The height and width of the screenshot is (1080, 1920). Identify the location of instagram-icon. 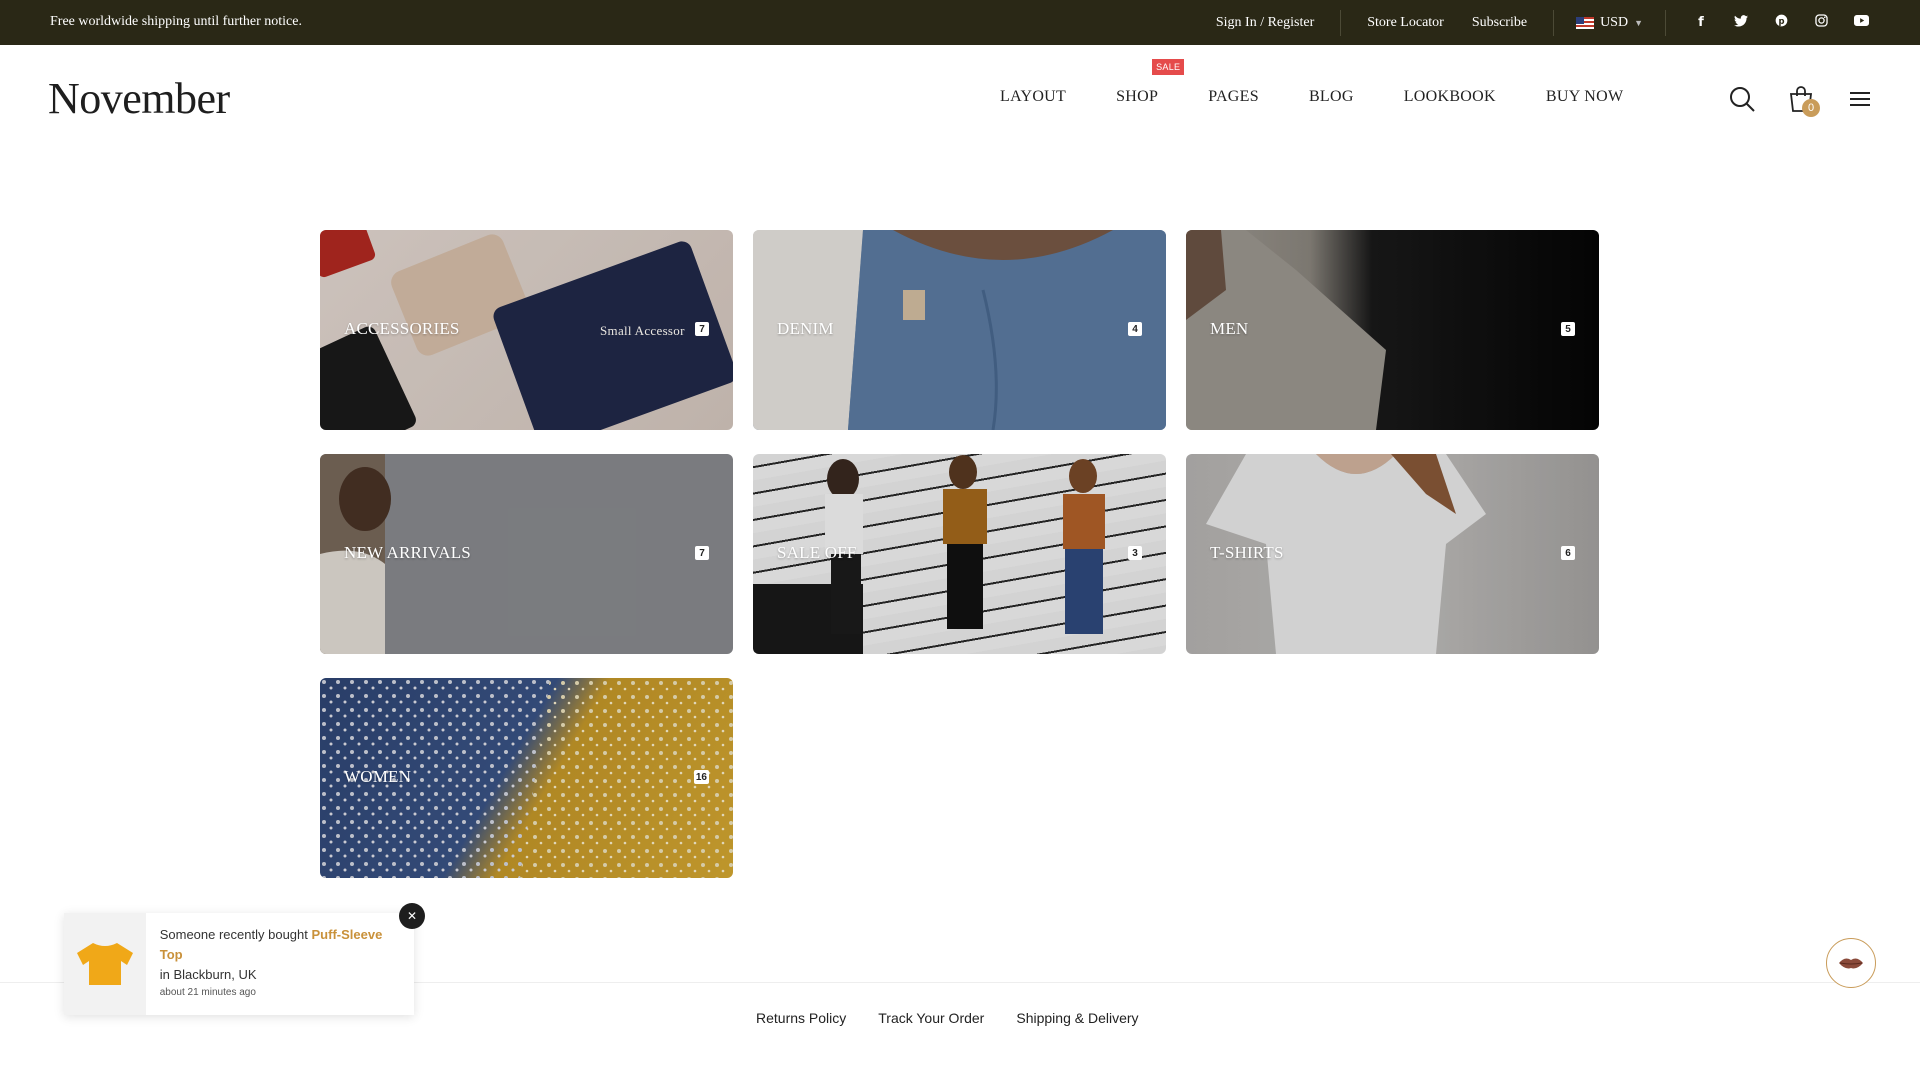
(1821, 22).